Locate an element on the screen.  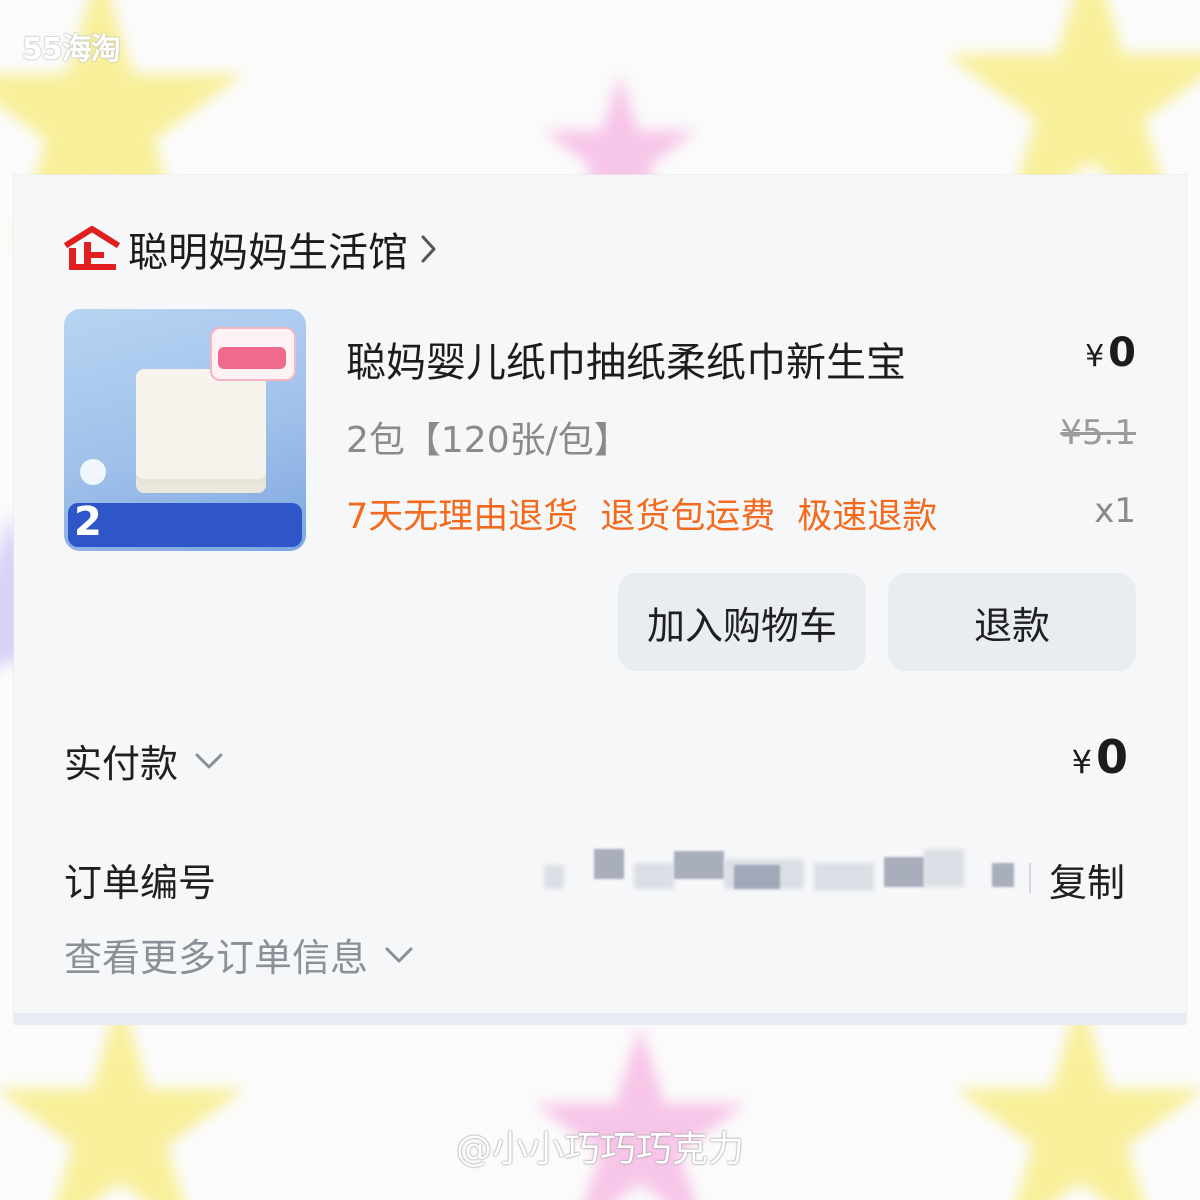
product-package-graphic is located at coordinates (201, 424).